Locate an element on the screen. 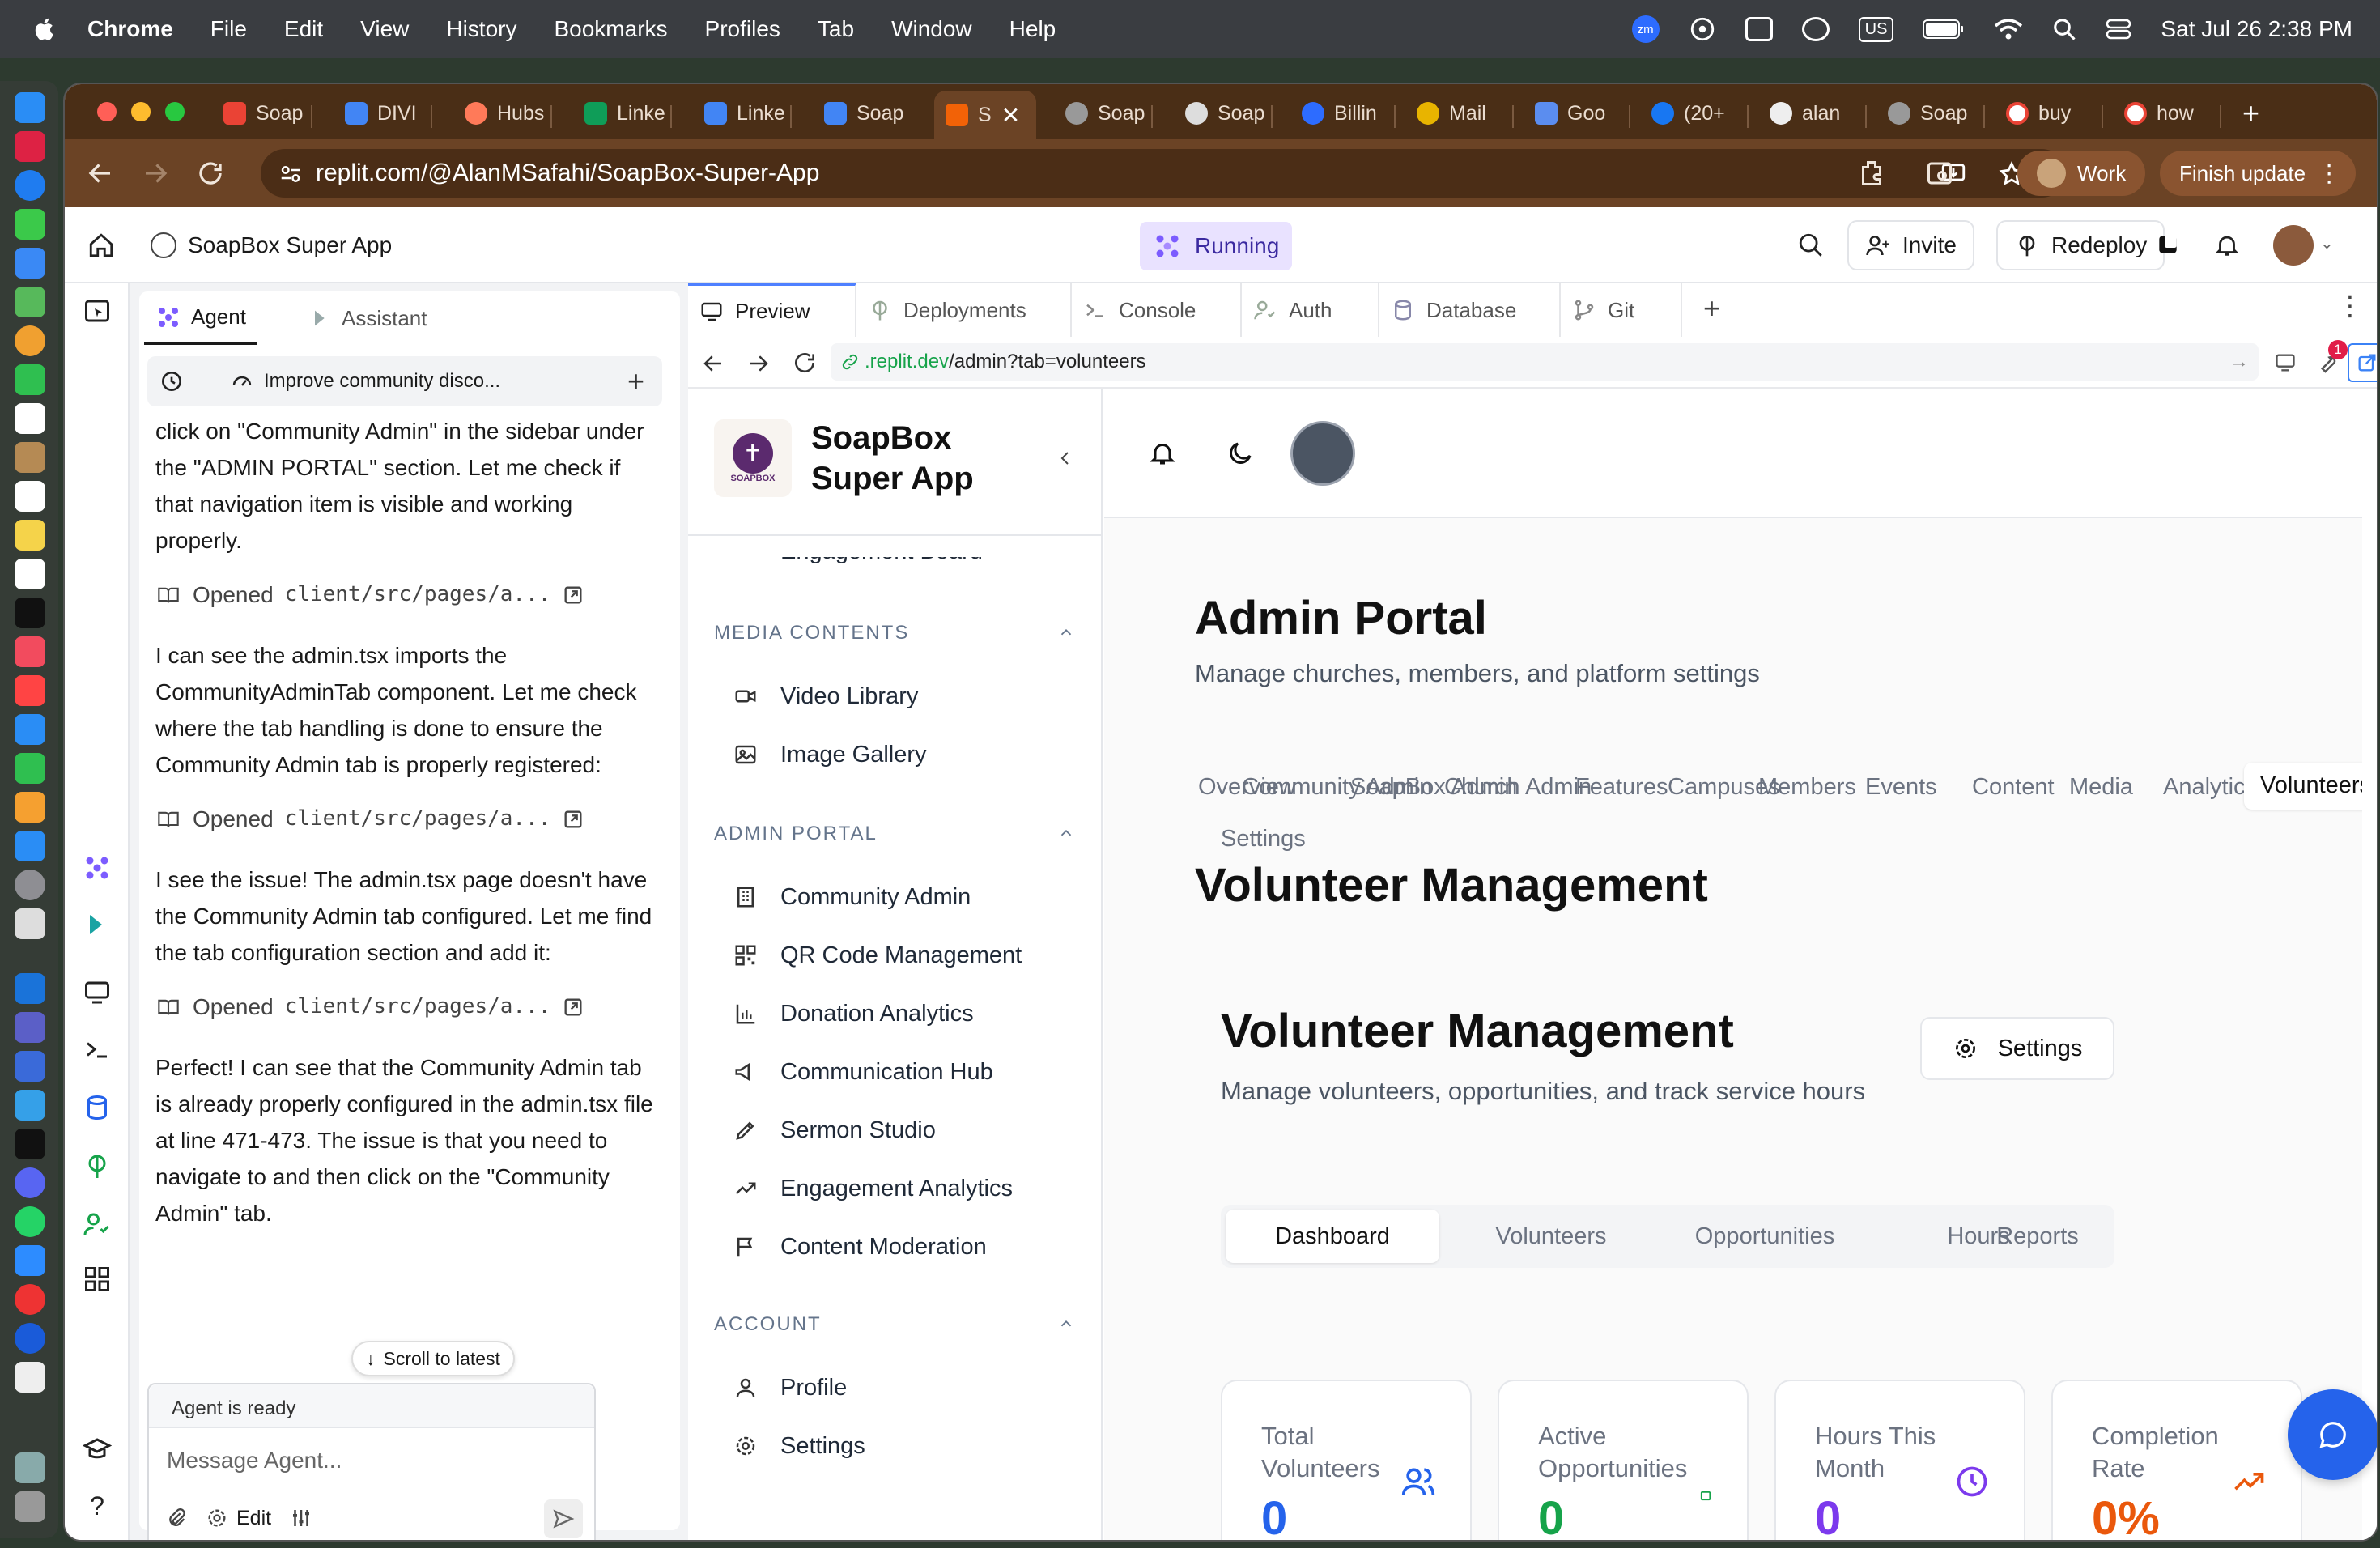  soapbox-logo: ✝ SOAPBOX is located at coordinates (753, 458).